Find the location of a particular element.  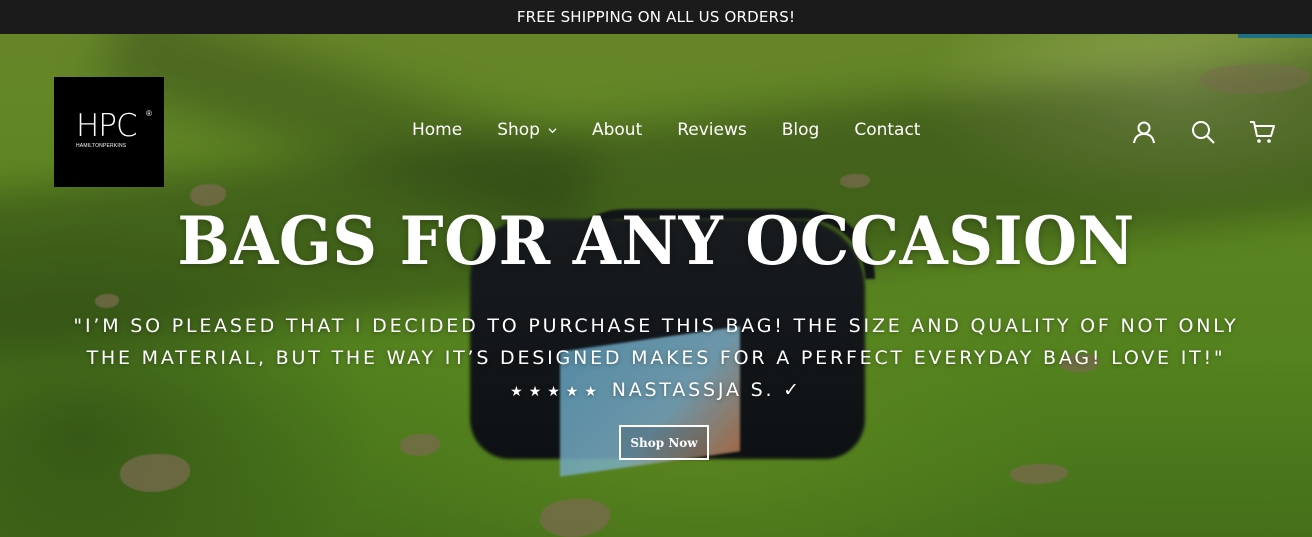

nav-item-shop: Shop is located at coordinates (527, 130).